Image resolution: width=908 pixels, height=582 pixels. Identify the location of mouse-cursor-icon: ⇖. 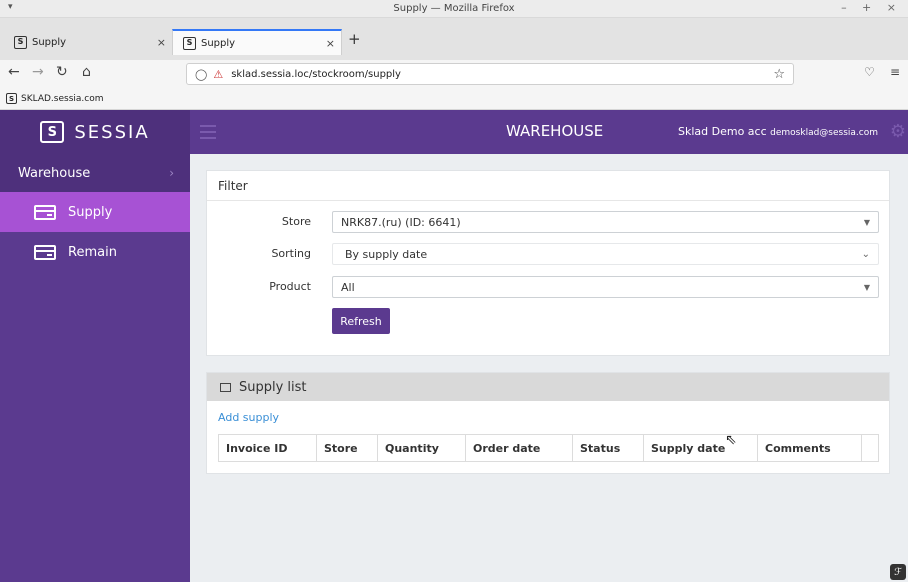
(731, 440).